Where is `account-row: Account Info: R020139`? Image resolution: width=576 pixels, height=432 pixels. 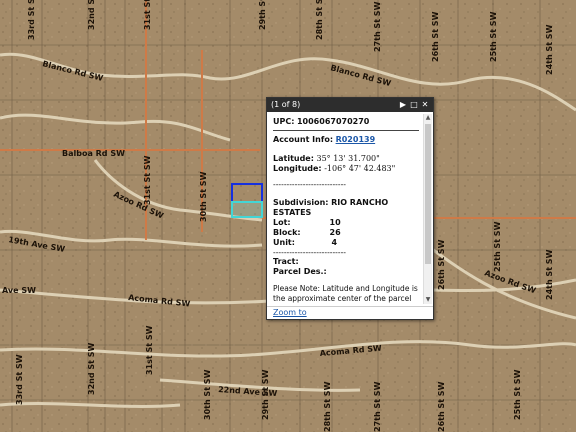 account-row: Account Info: R020139 is located at coordinates (324, 139).